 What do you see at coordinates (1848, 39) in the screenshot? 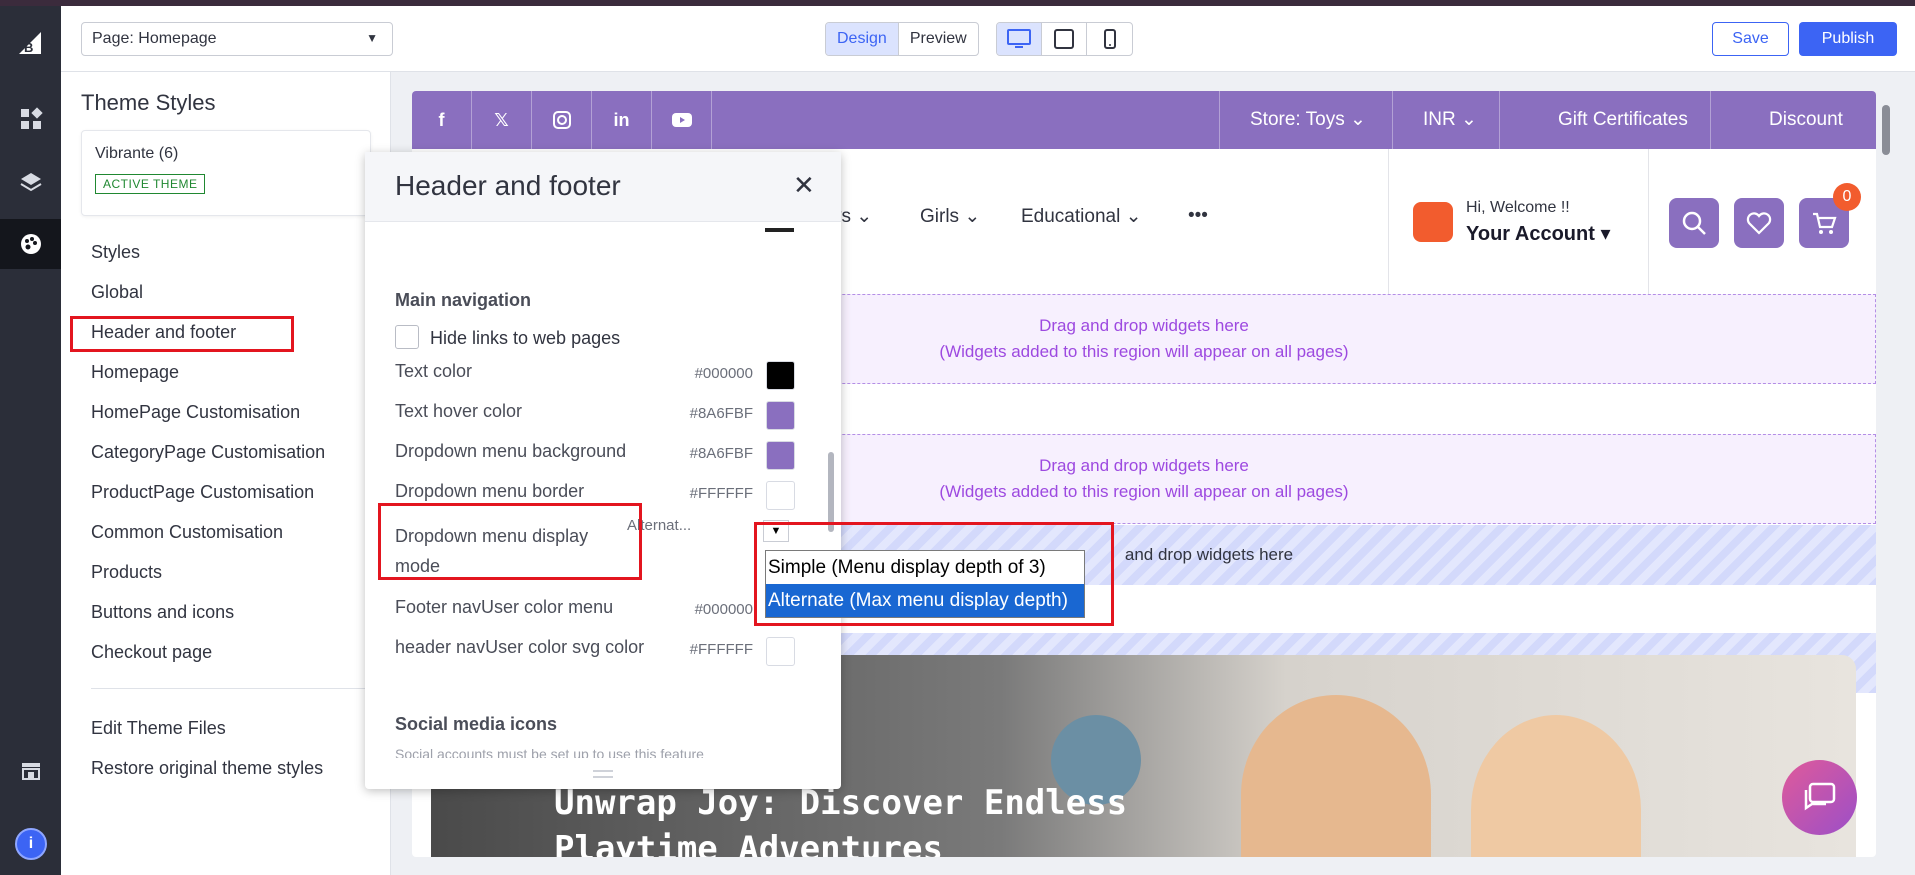
I see `publish-button: Publish` at bounding box center [1848, 39].